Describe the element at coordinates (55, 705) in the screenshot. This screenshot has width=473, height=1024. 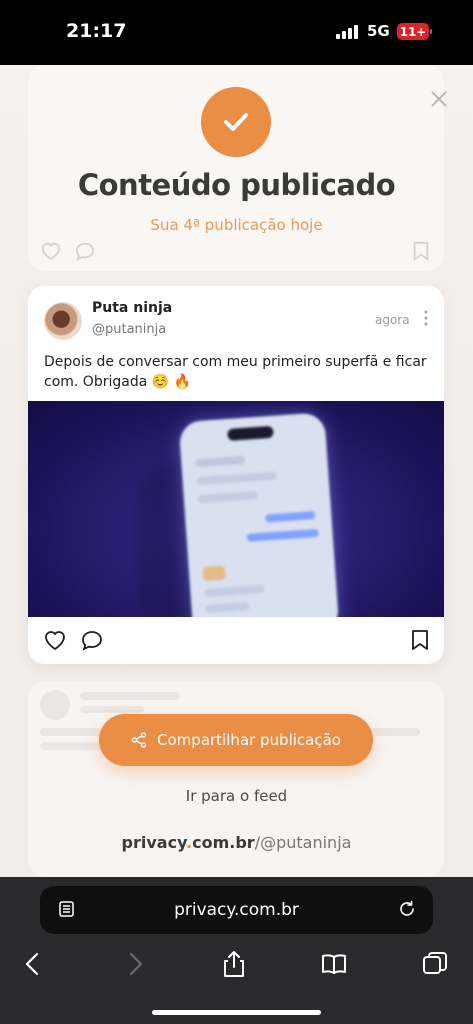
I see `skeleton-avatar` at that location.